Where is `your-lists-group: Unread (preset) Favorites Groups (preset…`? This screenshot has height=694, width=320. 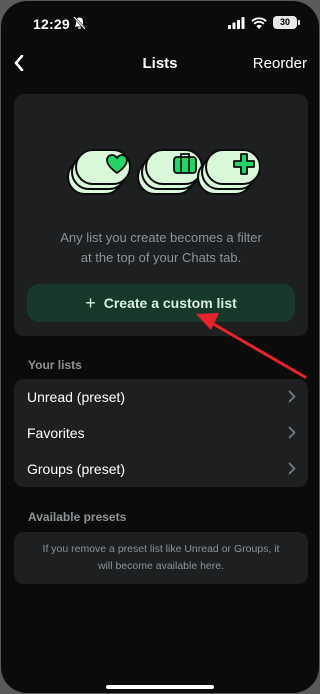 your-lists-group: Unread (preset) Favorites Groups (preset… is located at coordinates (161, 433).